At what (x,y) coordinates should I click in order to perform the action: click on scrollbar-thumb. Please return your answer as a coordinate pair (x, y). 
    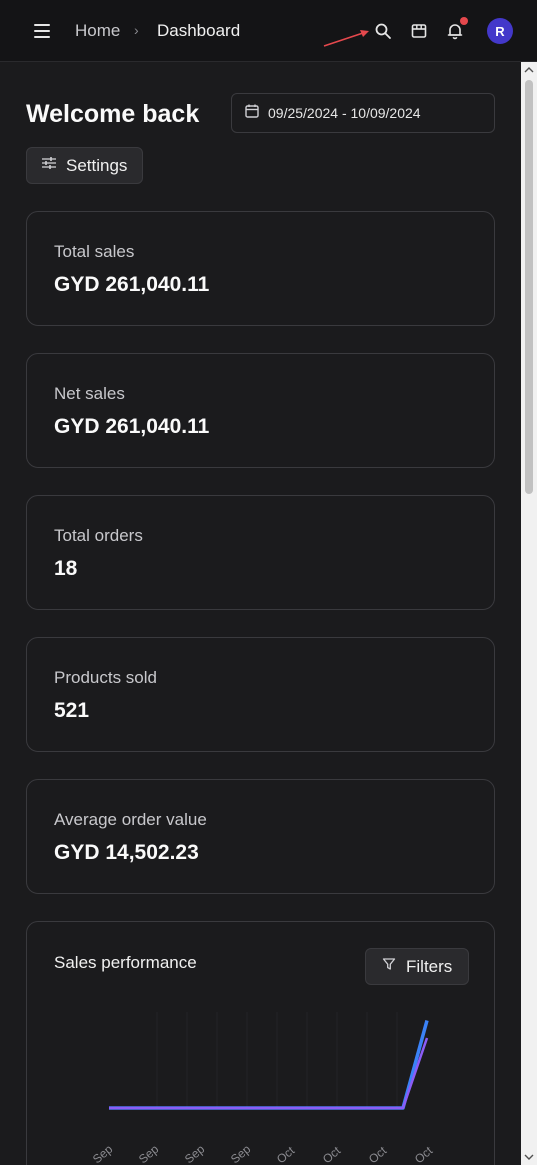
    Looking at the image, I should click on (529, 287).